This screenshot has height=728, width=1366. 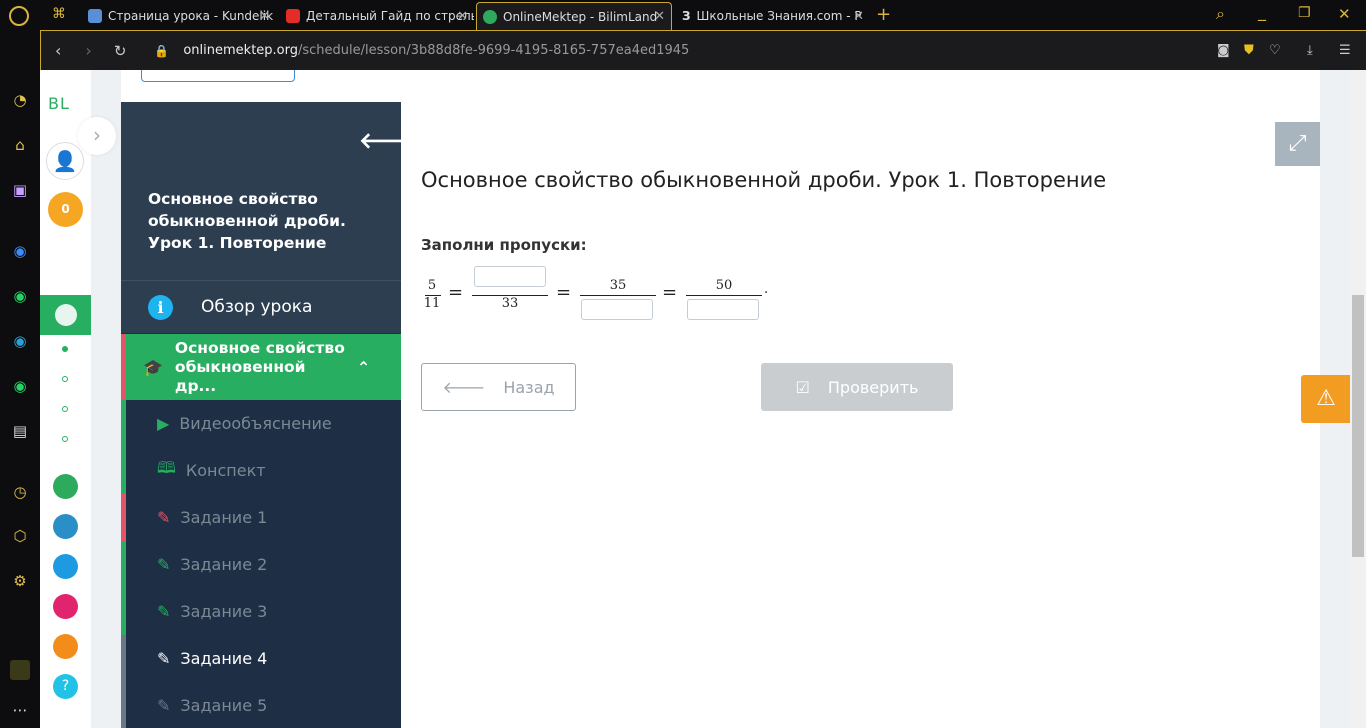 I want to click on item-label: Задание 4, so click(x=224, y=658).